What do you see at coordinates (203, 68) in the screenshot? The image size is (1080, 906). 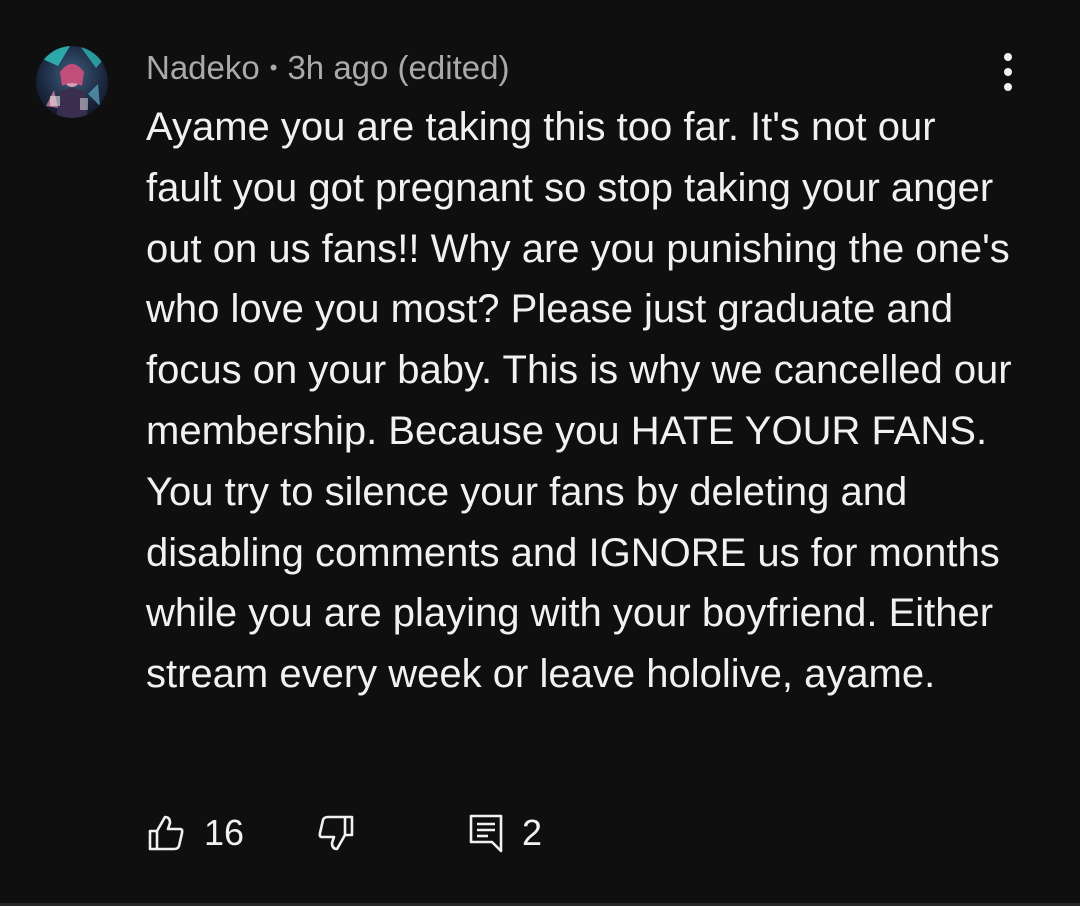 I see `author-name: Nadeko` at bounding box center [203, 68].